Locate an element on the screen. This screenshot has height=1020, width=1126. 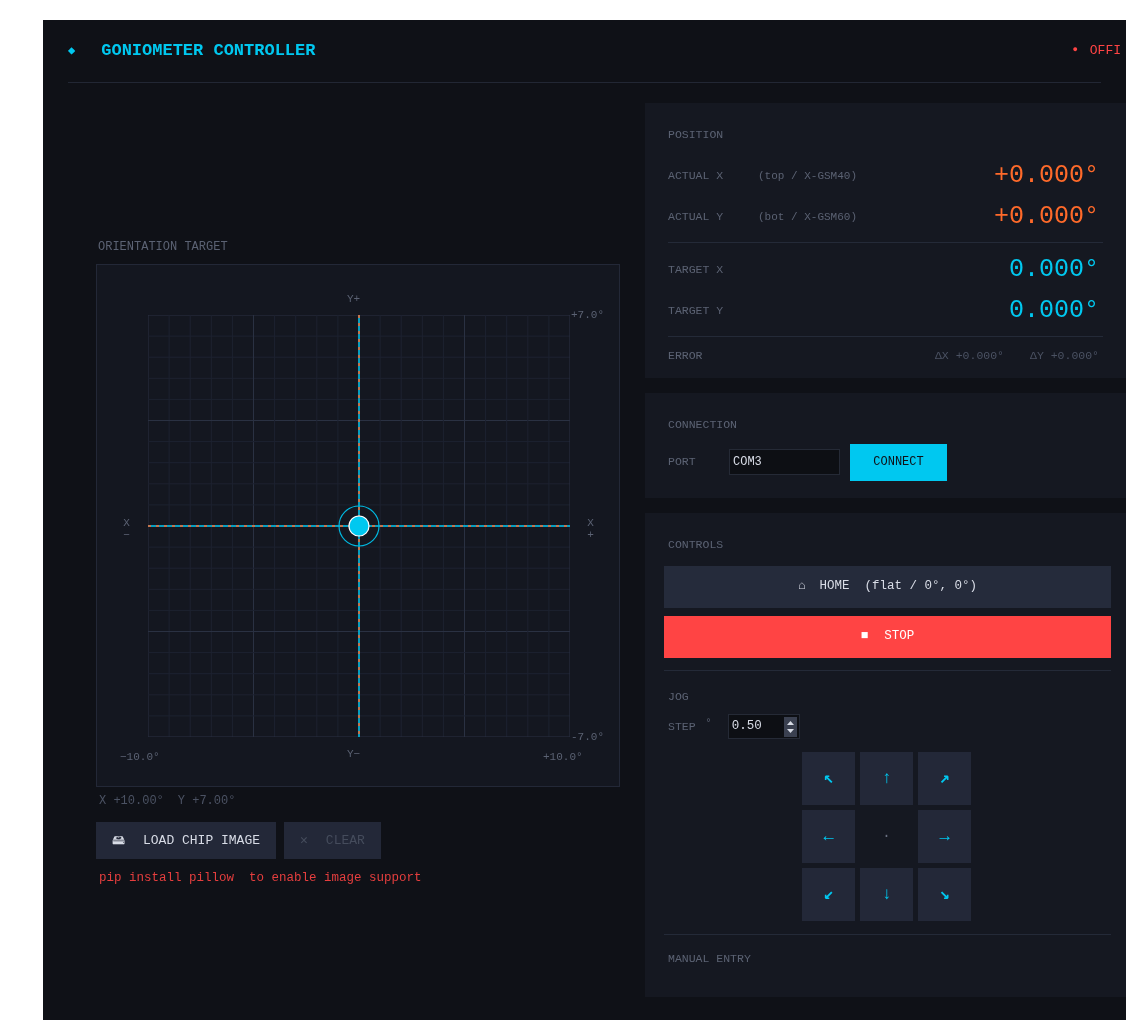
jog-button: ↙ is located at coordinates (828, 894).